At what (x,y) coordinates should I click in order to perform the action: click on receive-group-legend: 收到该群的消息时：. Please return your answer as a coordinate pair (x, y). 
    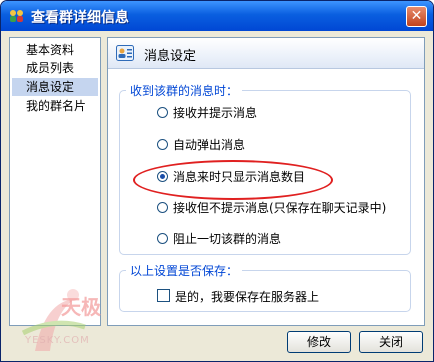
    Looking at the image, I should click on (184, 90).